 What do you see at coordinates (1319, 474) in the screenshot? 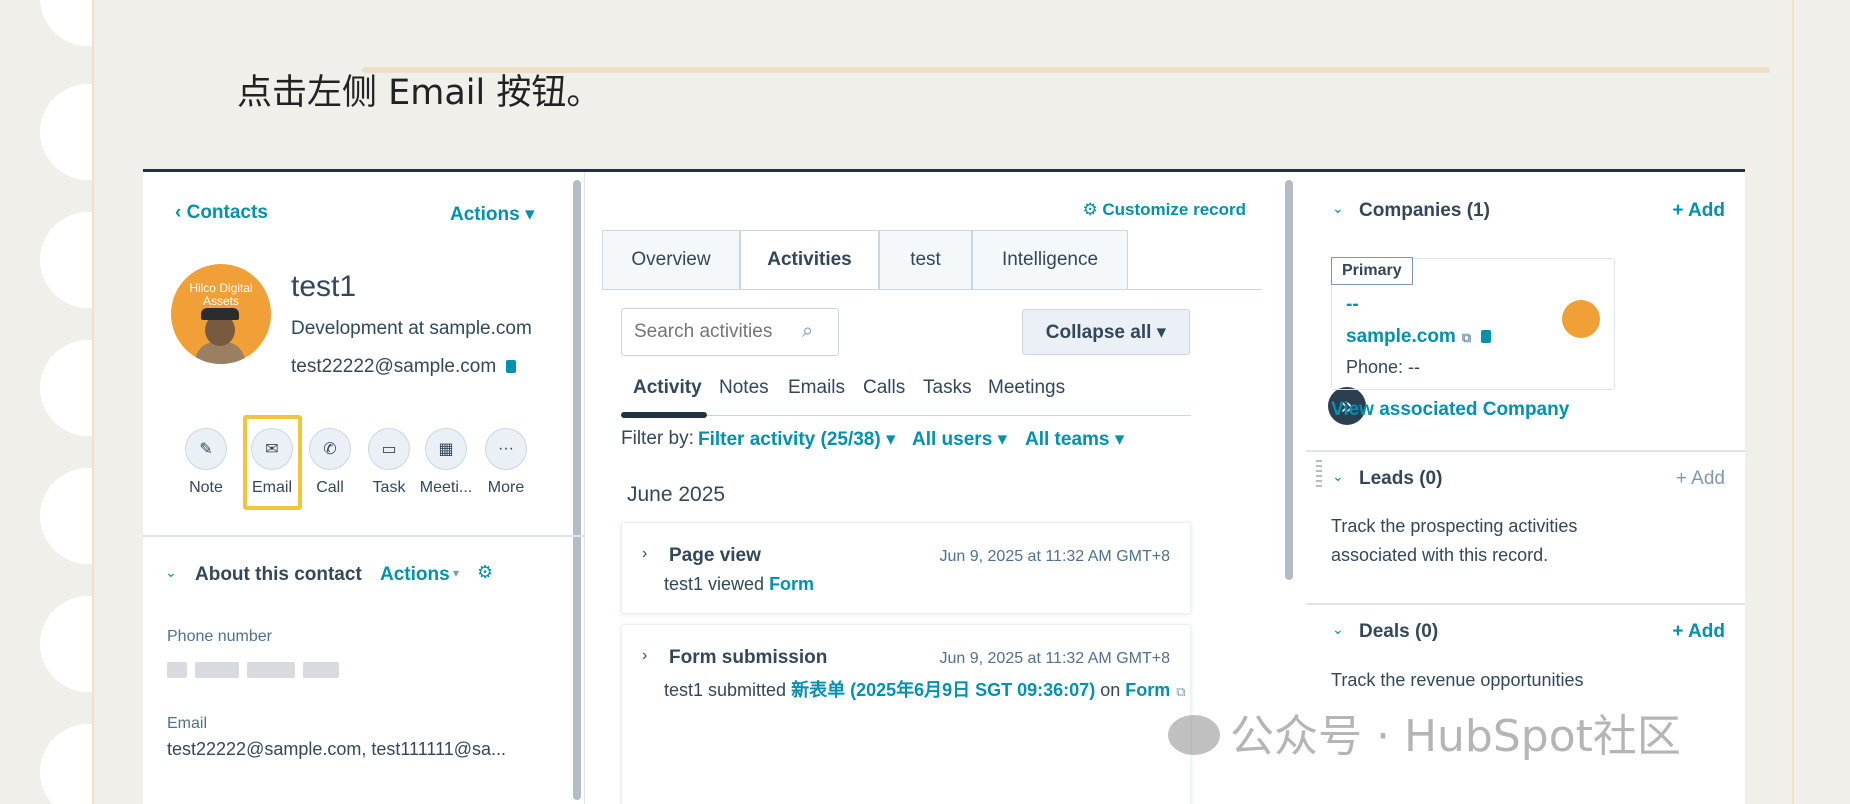
I see `drag-handle-icon` at bounding box center [1319, 474].